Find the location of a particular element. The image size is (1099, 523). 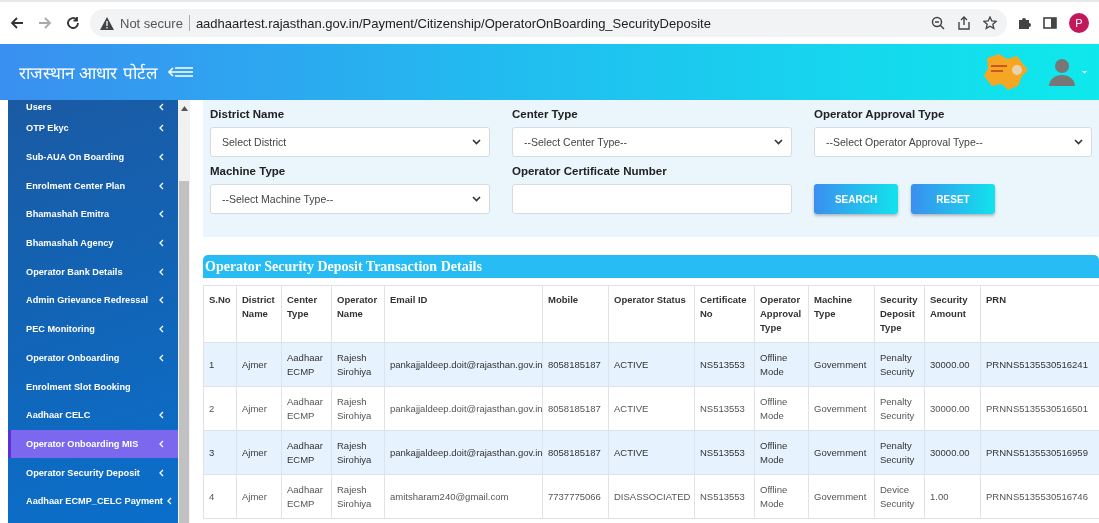

dropdown-field: --Select Operator Approval Type-- is located at coordinates (953, 142).